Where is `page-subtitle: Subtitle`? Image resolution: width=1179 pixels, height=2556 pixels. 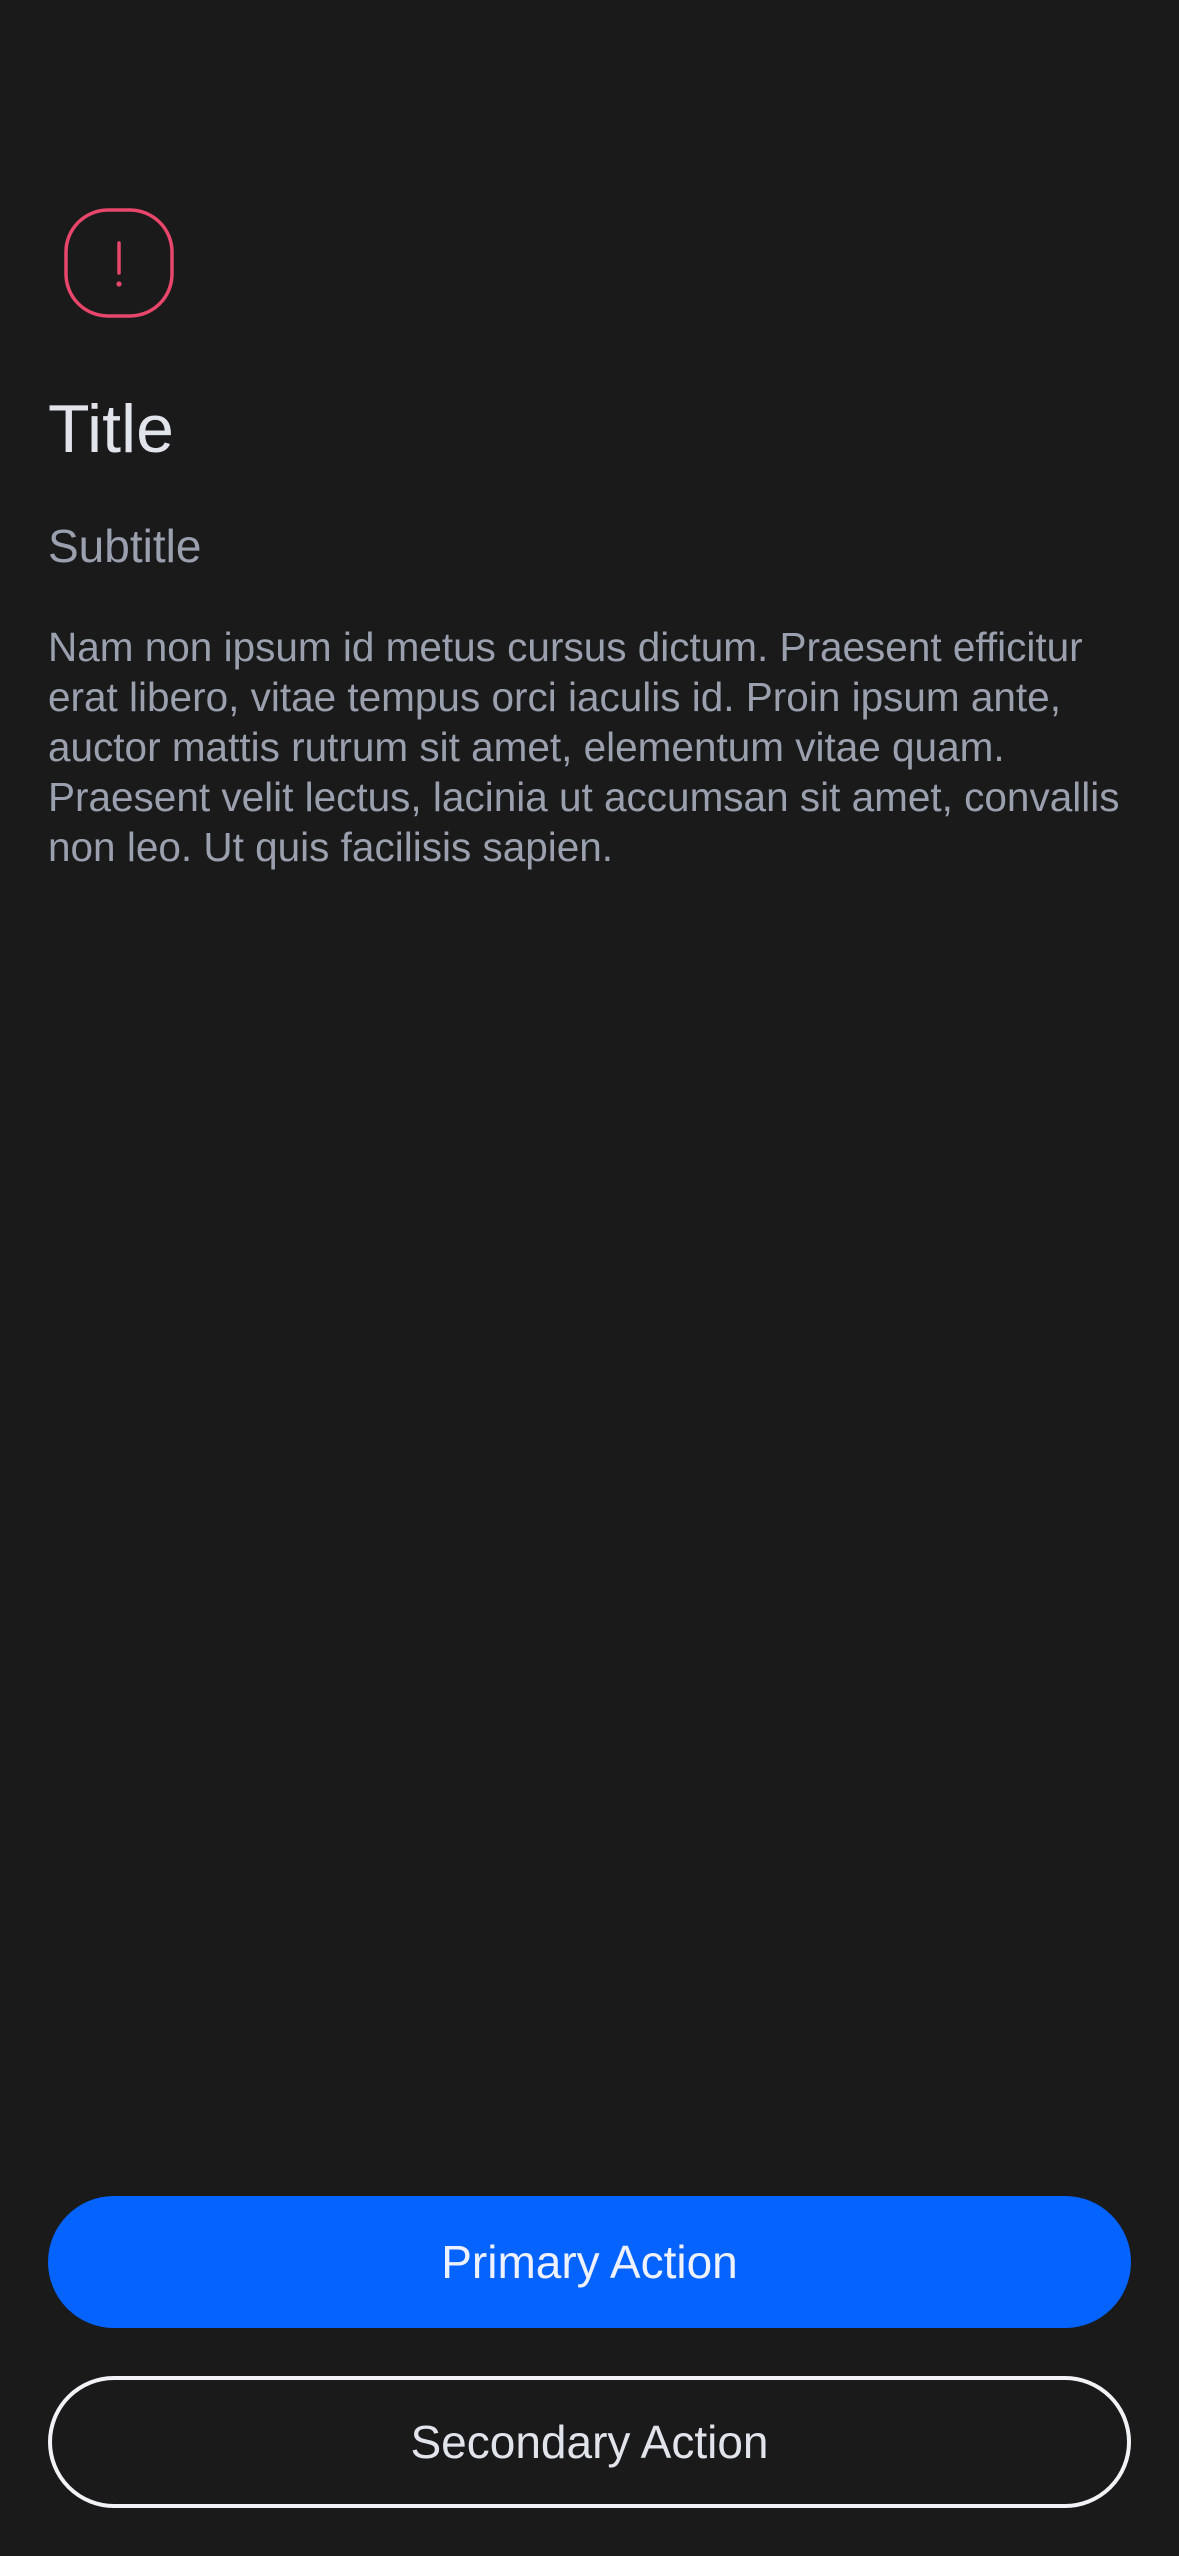
page-subtitle: Subtitle is located at coordinates (125, 546).